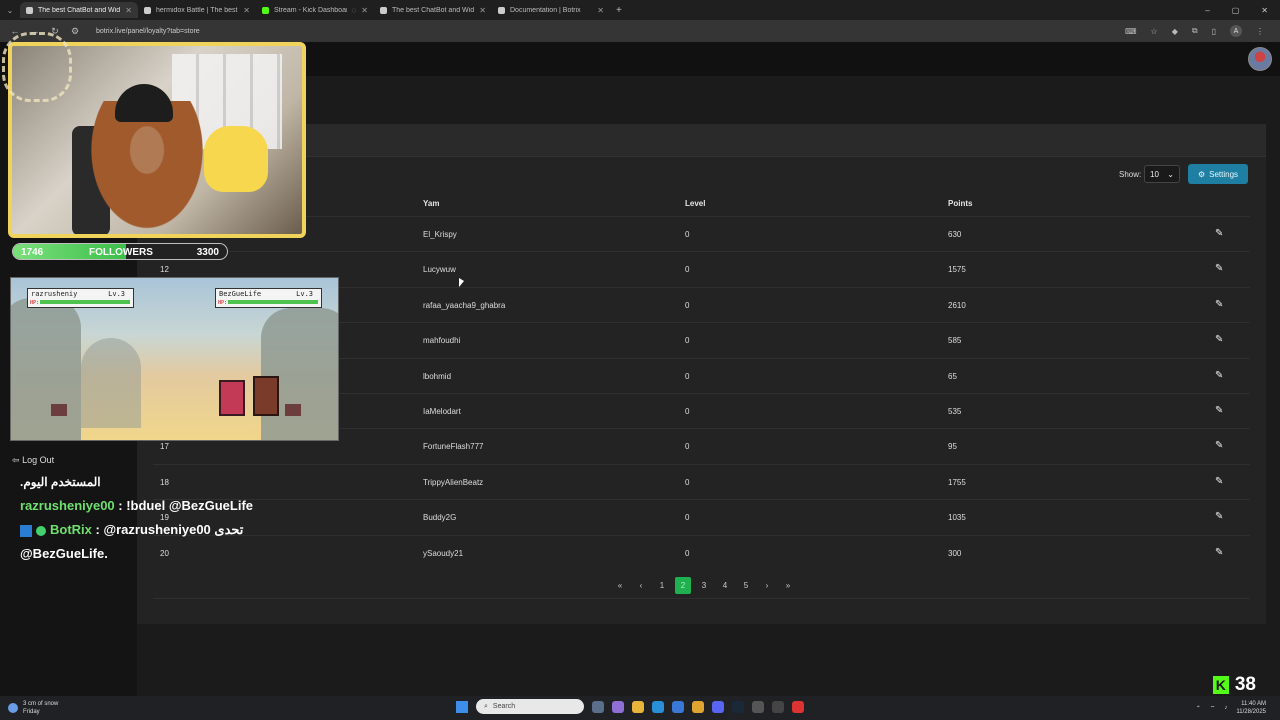  What do you see at coordinates (1175, 31) in the screenshot?
I see `extension-icon: ◆` at bounding box center [1175, 31].